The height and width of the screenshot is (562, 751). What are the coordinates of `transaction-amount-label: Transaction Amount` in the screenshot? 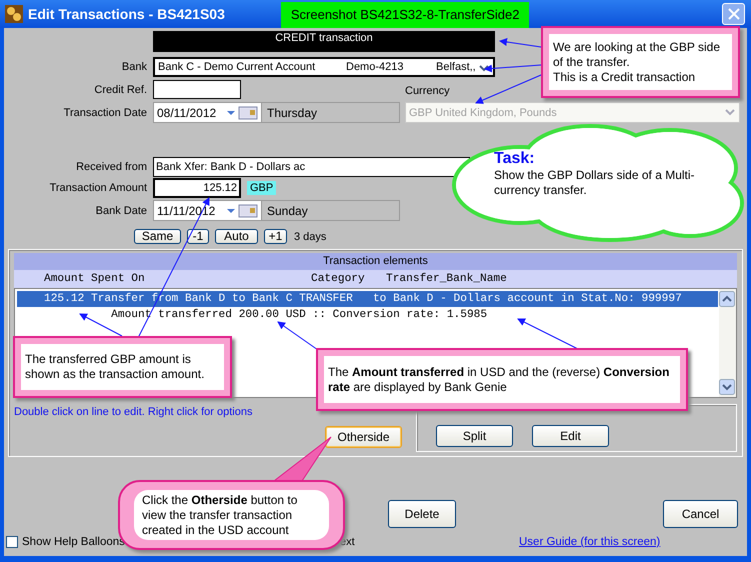 It's located at (98, 188).